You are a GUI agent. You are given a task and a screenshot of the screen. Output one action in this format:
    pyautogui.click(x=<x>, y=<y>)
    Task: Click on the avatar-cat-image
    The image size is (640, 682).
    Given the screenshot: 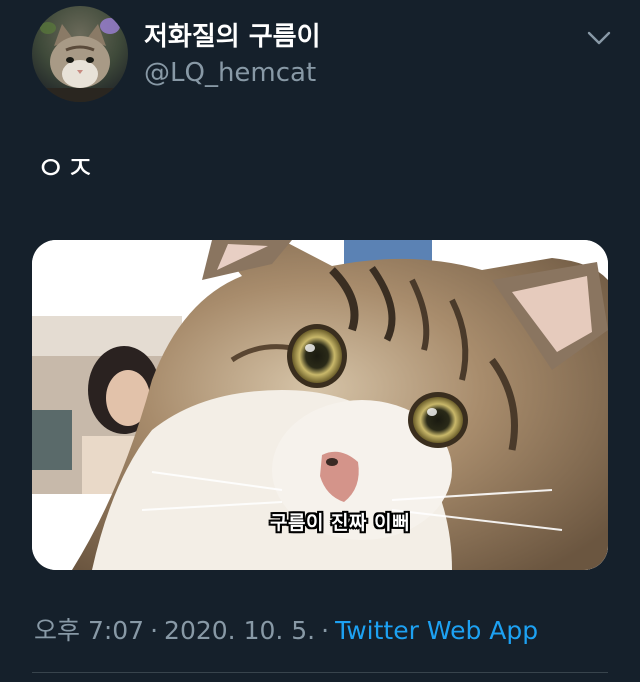 What is the action you would take?
    pyautogui.click(x=80, y=54)
    